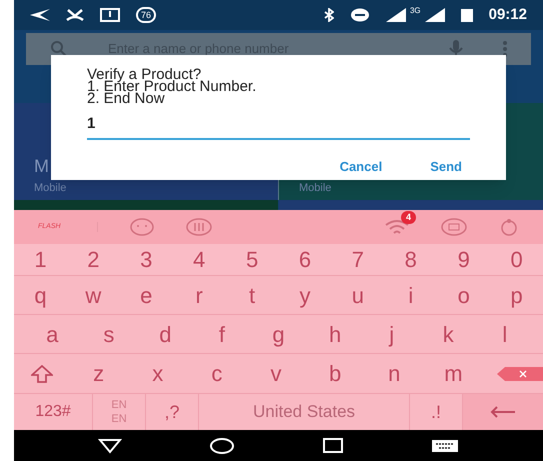  What do you see at coordinates (519, 373) in the screenshot?
I see `backspace-icon` at bounding box center [519, 373].